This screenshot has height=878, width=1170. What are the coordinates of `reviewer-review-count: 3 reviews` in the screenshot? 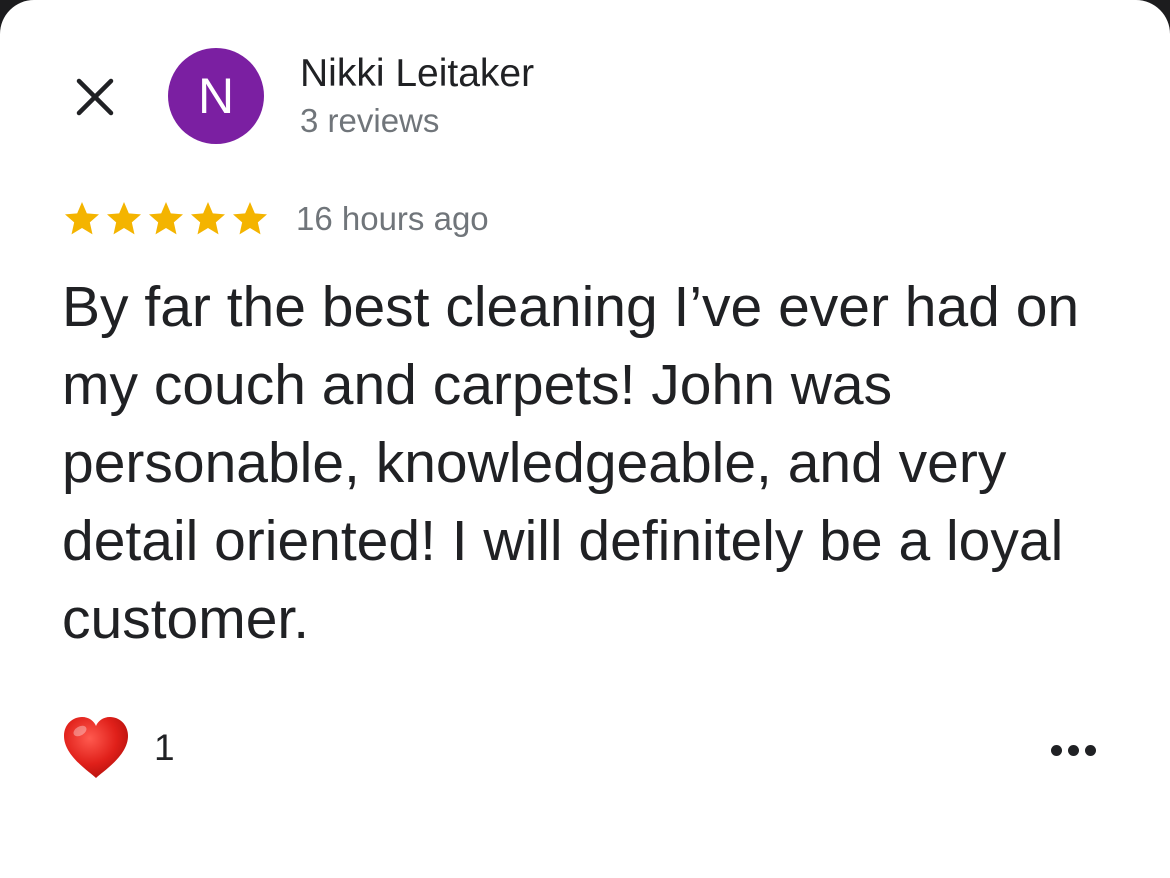 It's located at (370, 120).